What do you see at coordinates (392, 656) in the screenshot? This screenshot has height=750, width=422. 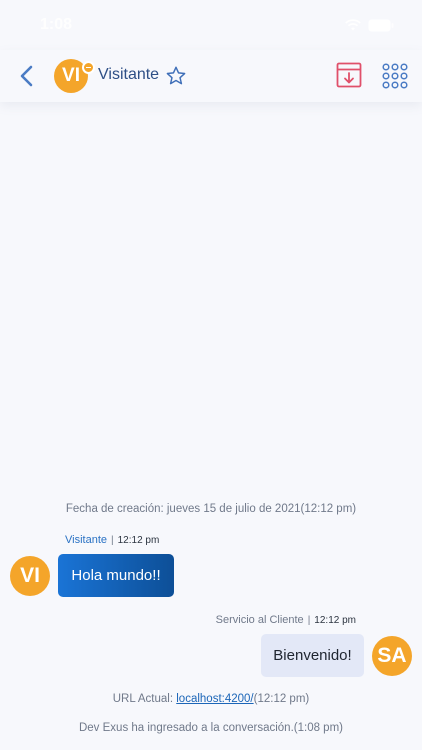 I see `agent-avatar: SA` at bounding box center [392, 656].